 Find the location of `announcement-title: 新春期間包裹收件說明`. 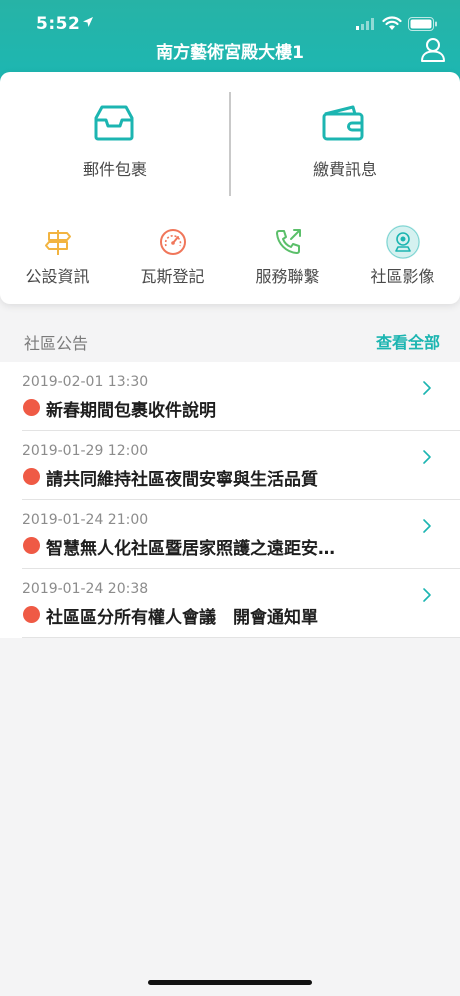

announcement-title: 新春期間包裹收件說明 is located at coordinates (131, 411).